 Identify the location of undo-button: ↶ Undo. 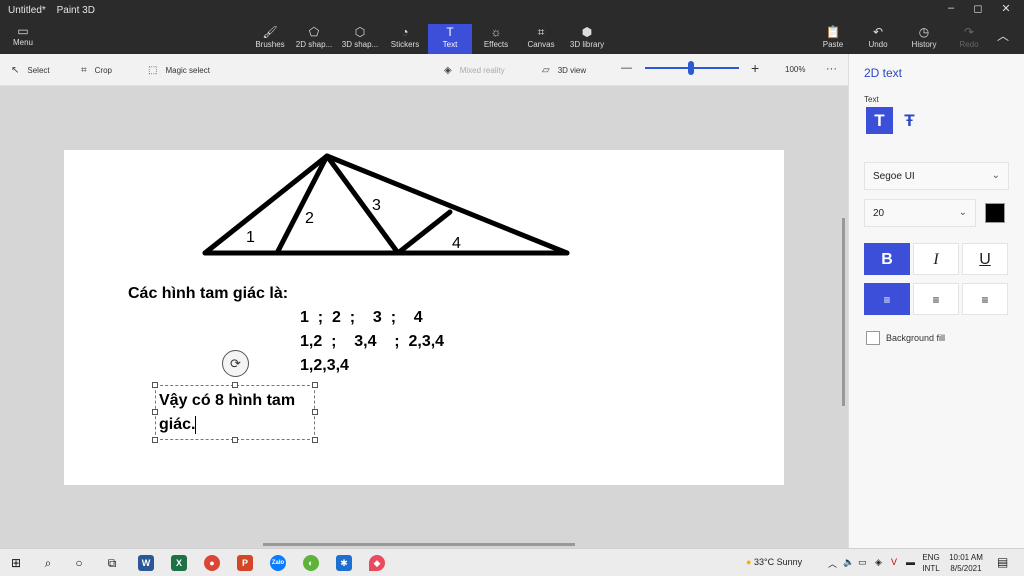
(878, 36).